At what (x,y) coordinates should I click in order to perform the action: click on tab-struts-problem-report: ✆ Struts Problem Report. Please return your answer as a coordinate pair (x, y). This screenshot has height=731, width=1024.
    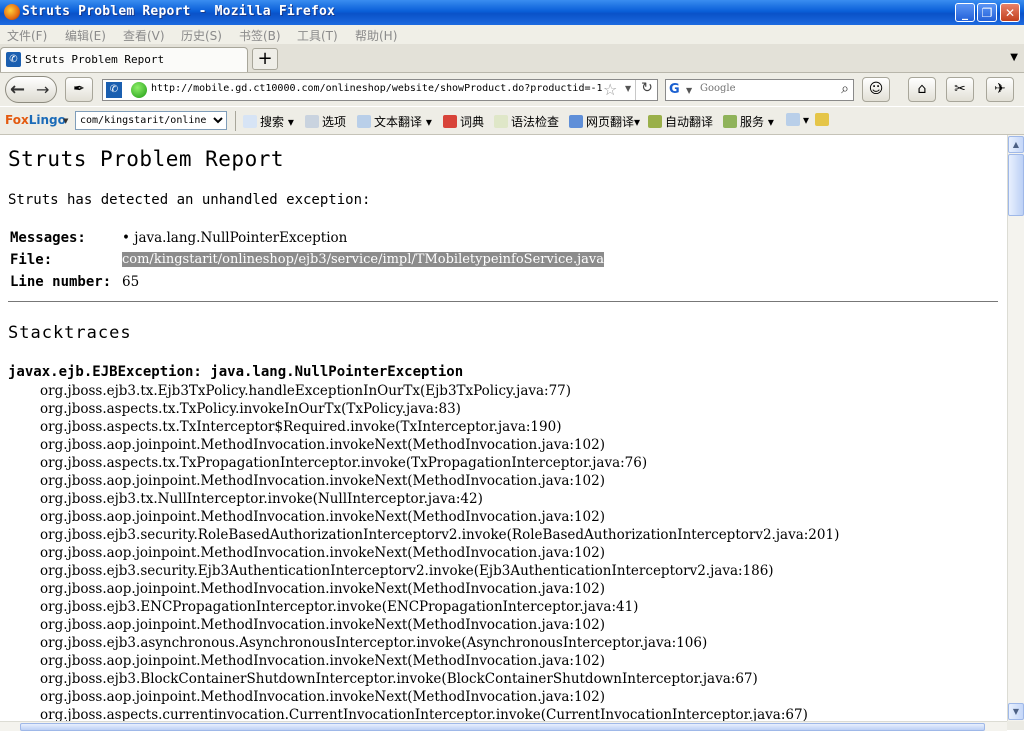
    Looking at the image, I should click on (124, 59).